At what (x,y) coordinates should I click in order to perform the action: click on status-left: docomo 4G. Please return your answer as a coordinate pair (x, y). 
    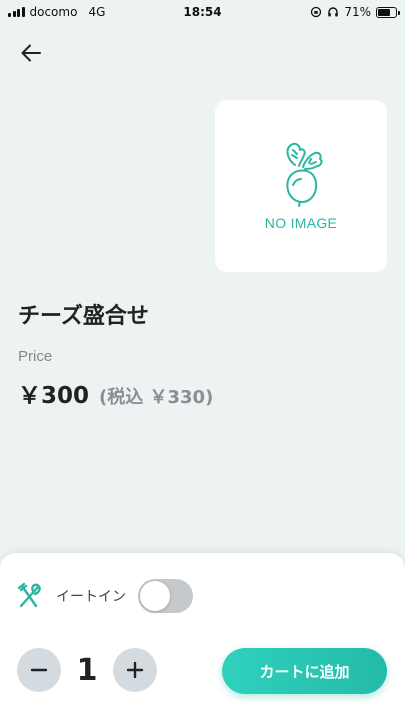
    Looking at the image, I should click on (56, 12).